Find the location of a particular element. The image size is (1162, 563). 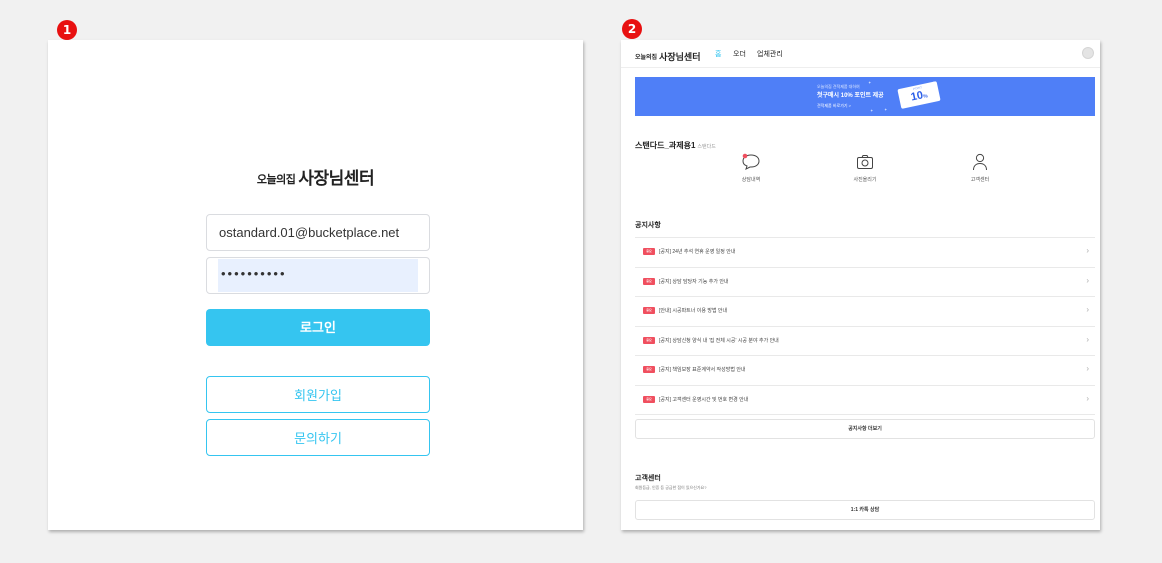

top-navigation: 오늘의집 사장님센터 홈 오더 업체관리 is located at coordinates (860, 54).